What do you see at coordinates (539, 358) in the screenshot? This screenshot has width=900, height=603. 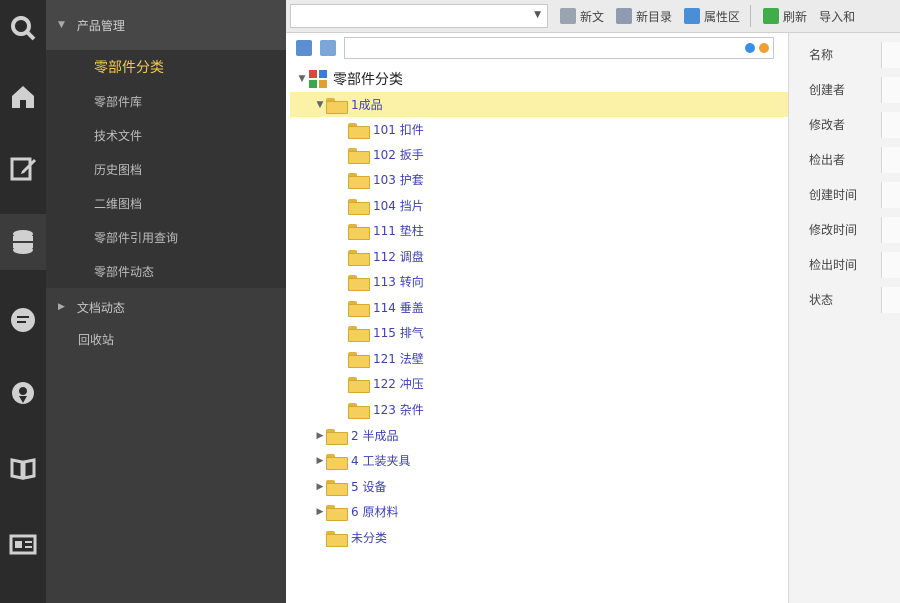 I see `tree-node: 121 法壁` at bounding box center [539, 358].